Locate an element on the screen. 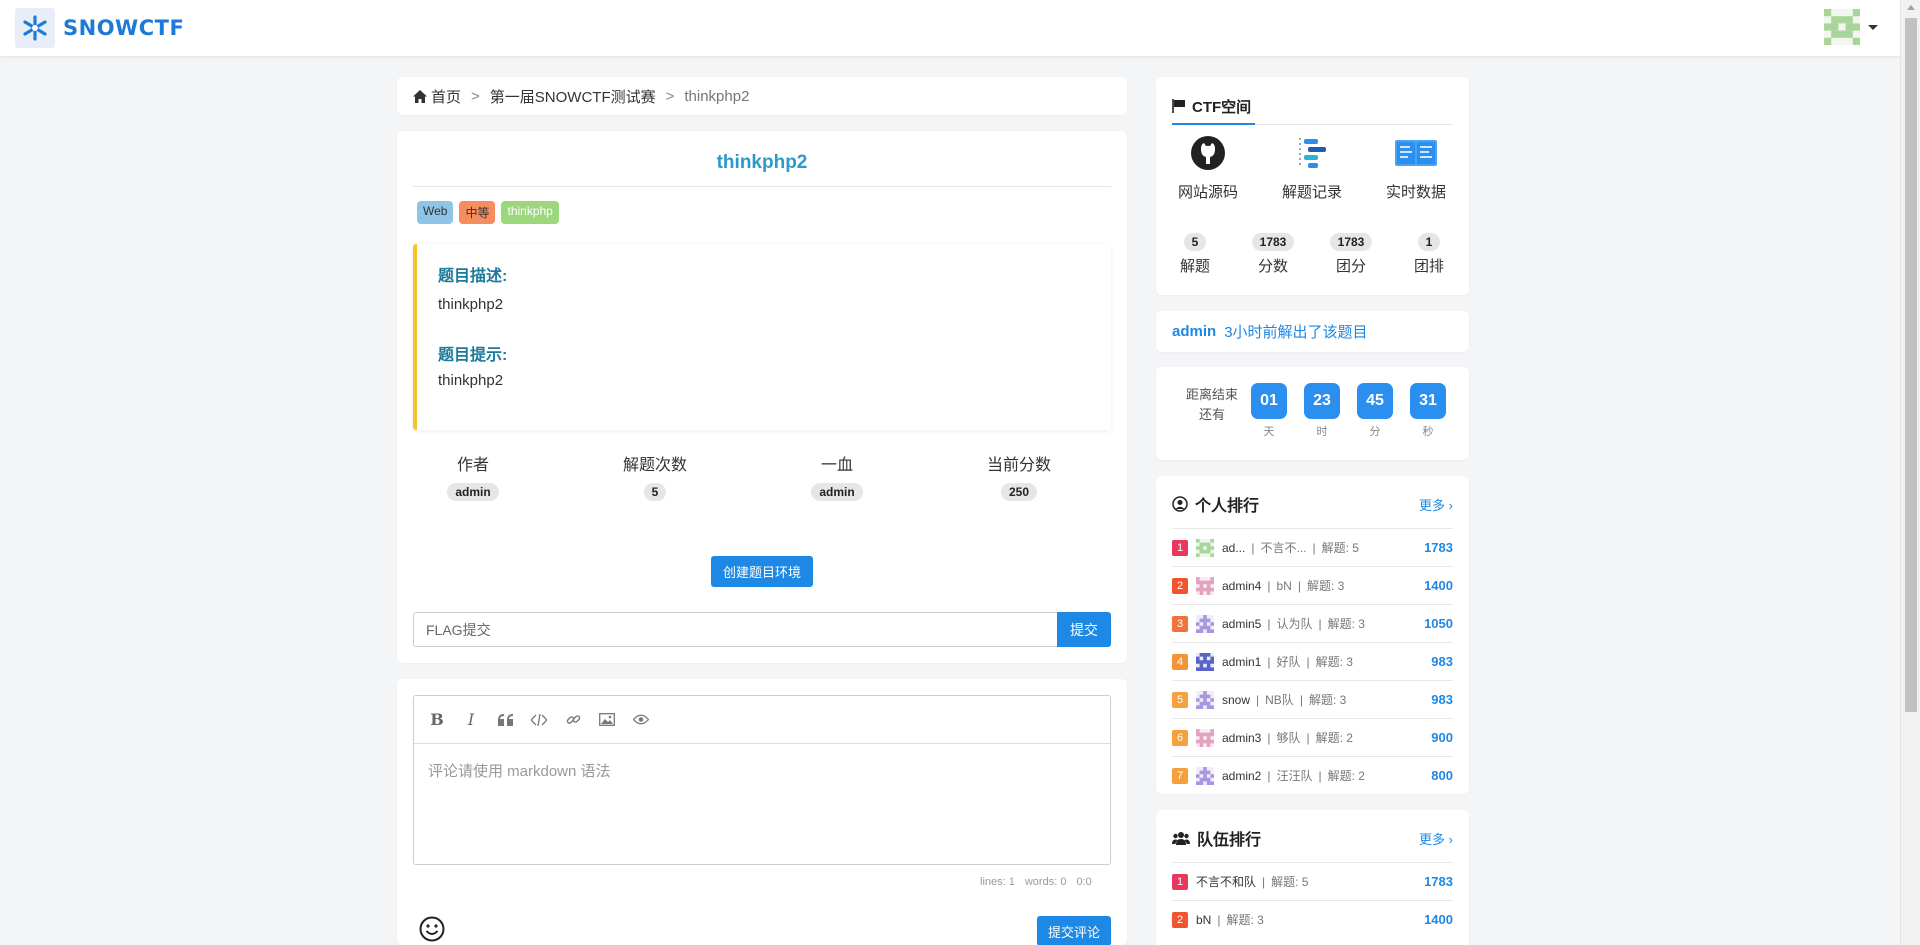 This screenshot has width=1920, height=945. stat-score: 1783 分数 is located at coordinates (1273, 254).